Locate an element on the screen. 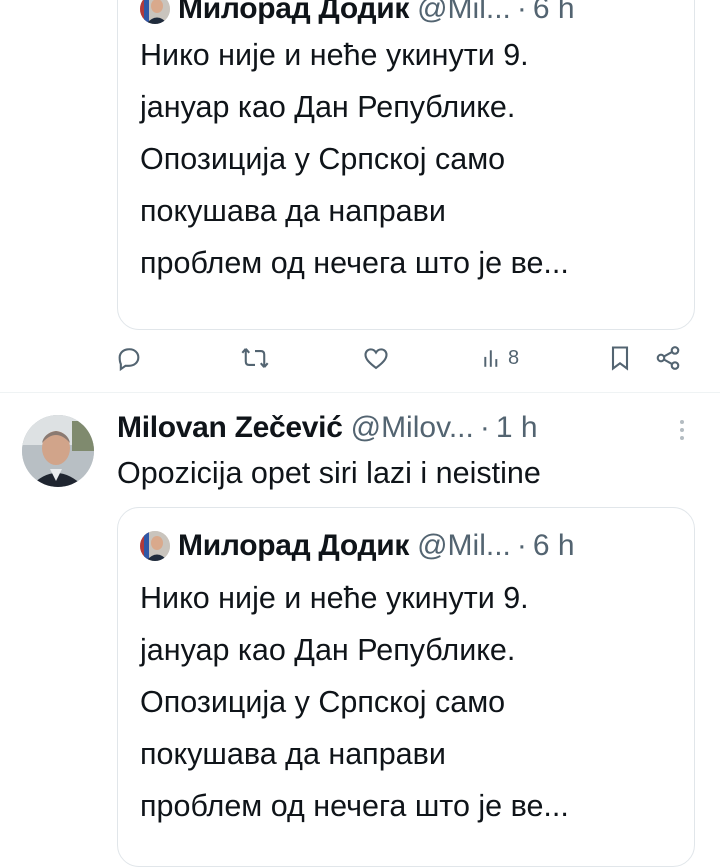  tweet-text: Opozicija opet siri lazi i neistine is located at coordinates (329, 473).